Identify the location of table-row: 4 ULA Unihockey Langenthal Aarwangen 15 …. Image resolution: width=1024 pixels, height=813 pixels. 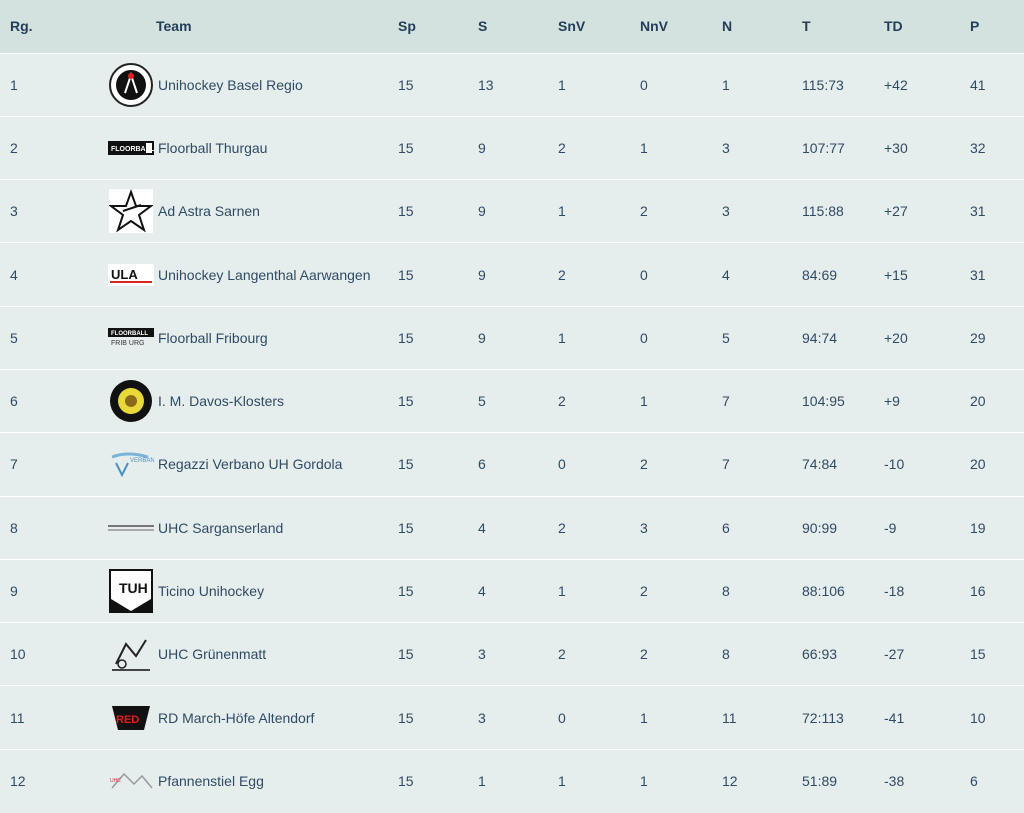
(512, 274).